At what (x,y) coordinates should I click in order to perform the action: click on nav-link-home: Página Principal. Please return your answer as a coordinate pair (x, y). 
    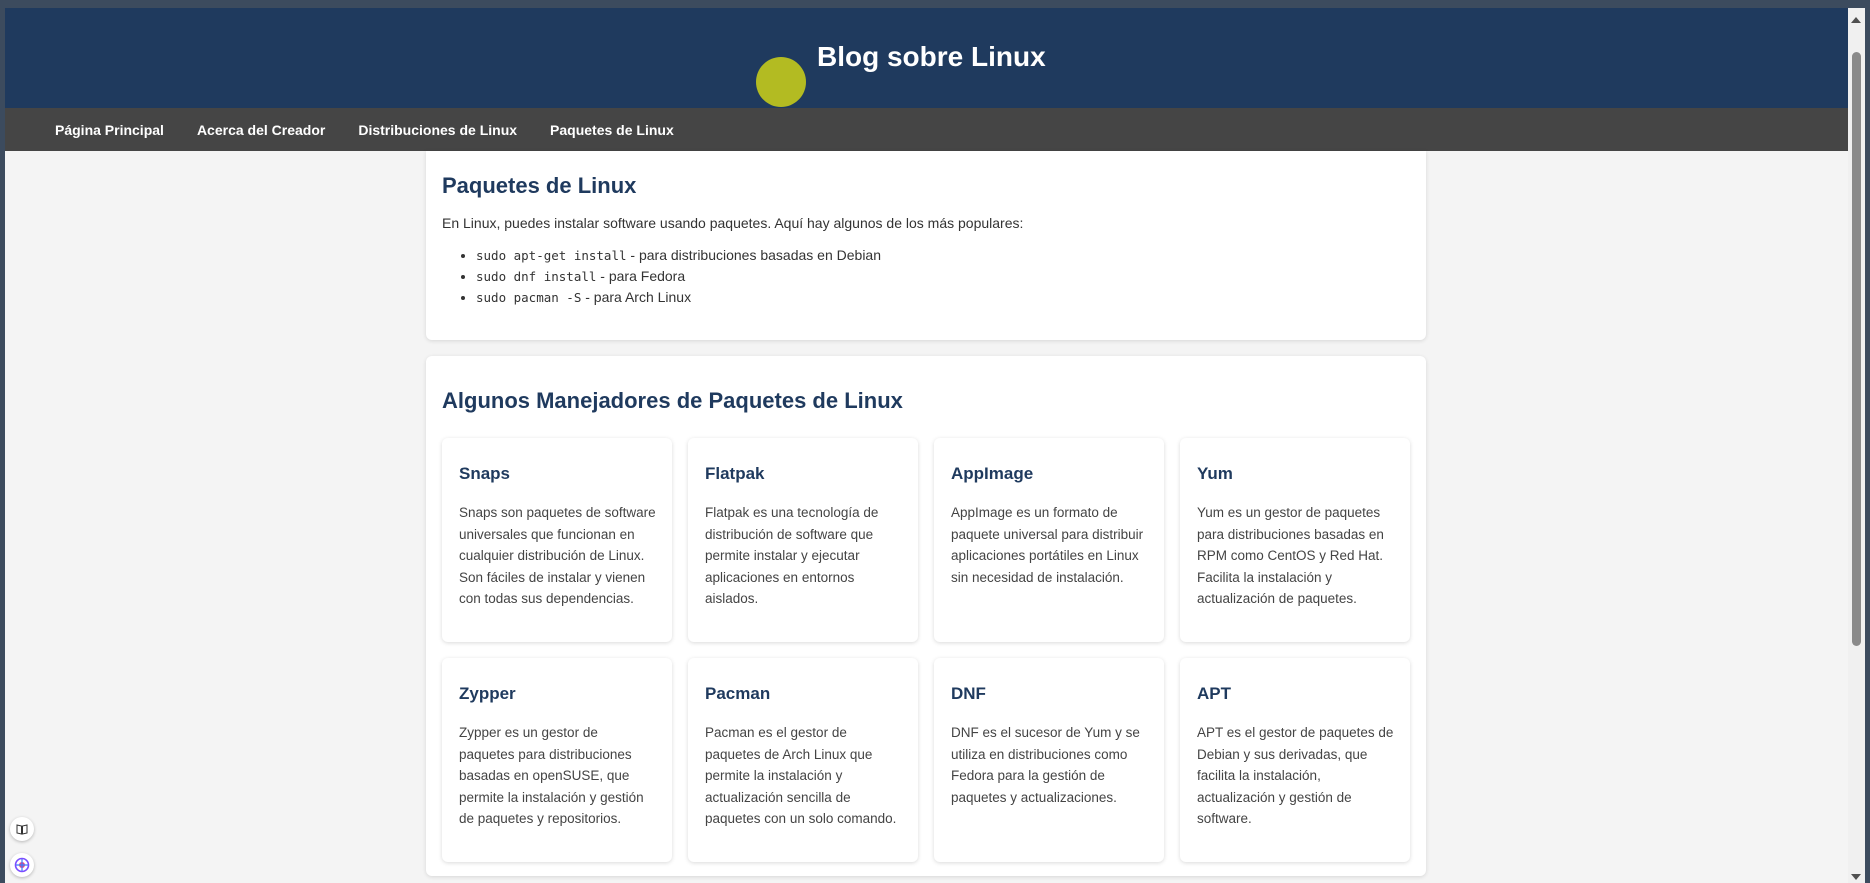
    Looking at the image, I should click on (109, 130).